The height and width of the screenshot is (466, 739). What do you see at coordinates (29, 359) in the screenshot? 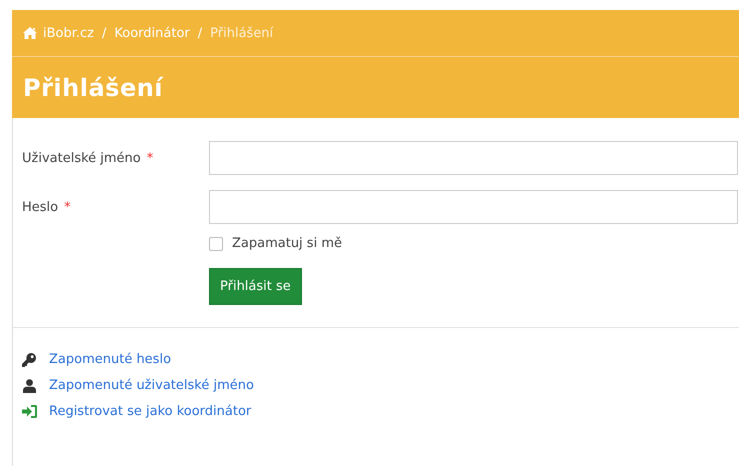
I see `key-icon` at bounding box center [29, 359].